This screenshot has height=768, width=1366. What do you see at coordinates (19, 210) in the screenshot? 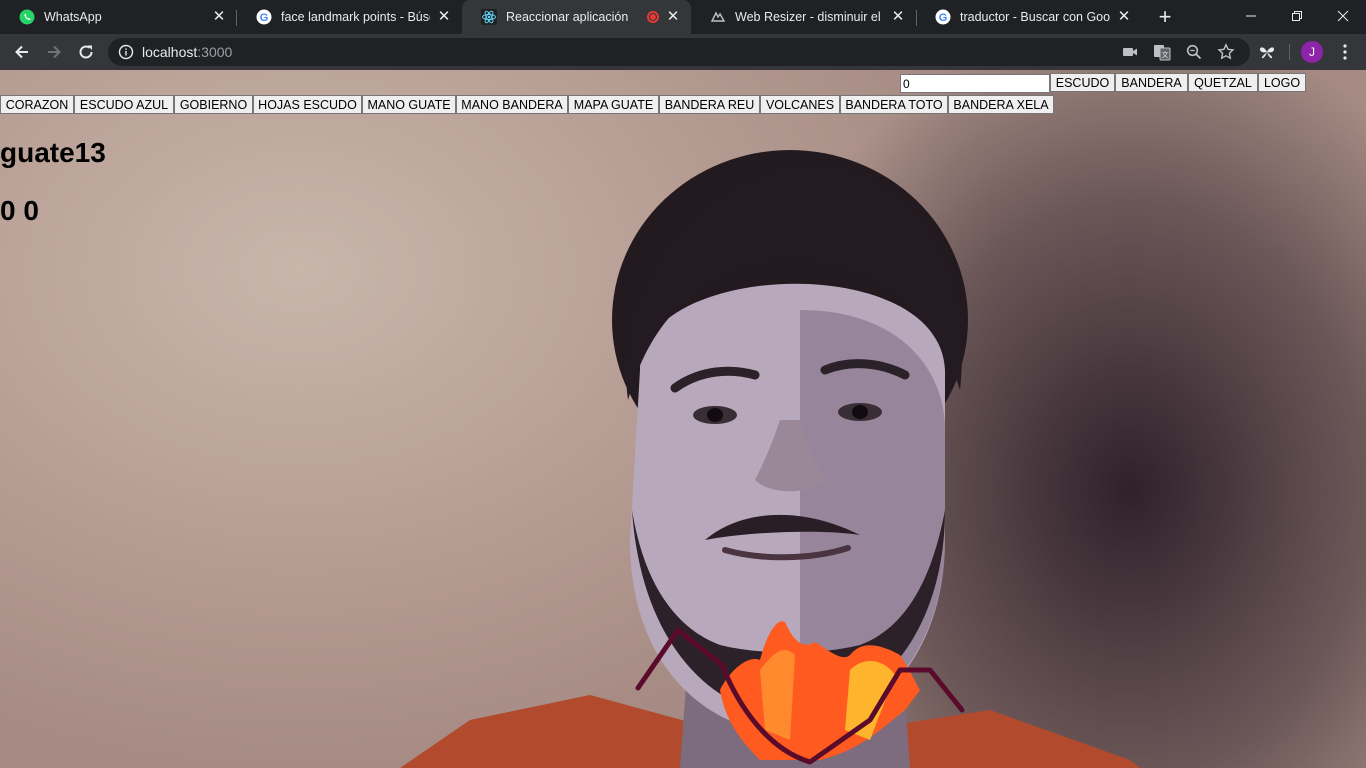
I see `coordinates-heading: 0 0` at bounding box center [19, 210].